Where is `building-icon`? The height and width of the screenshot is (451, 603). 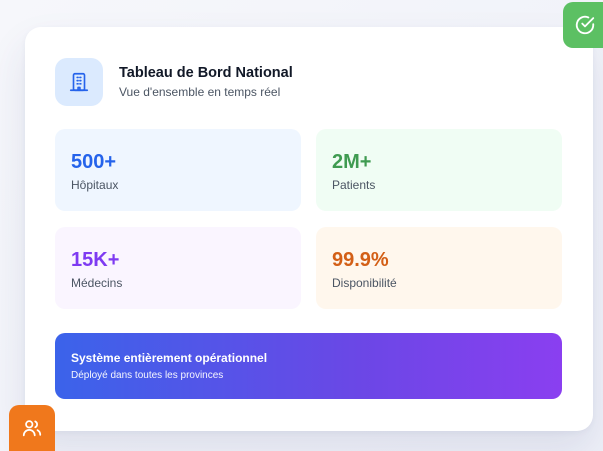 building-icon is located at coordinates (79, 82).